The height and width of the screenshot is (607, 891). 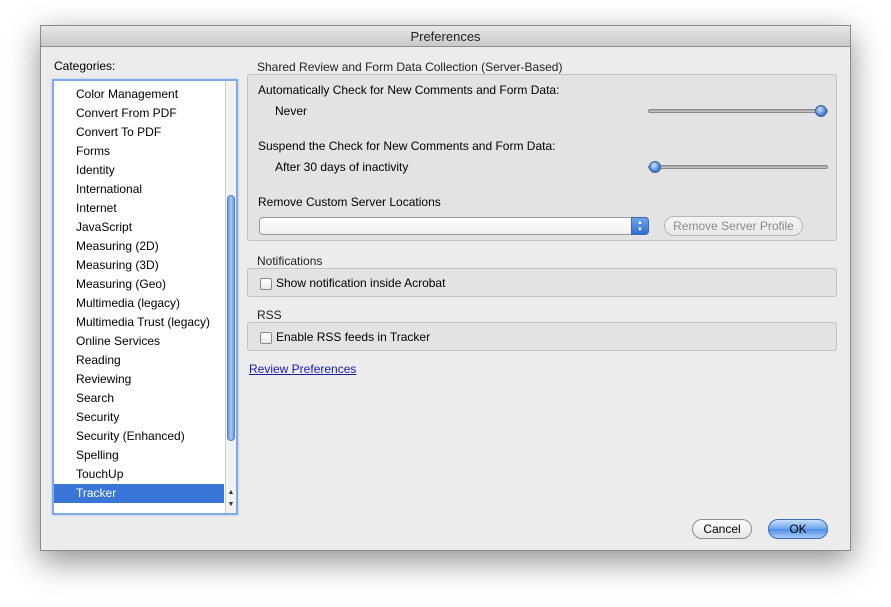 I want to click on remove-server-profile-button: Remove Server Profile, so click(x=733, y=226).